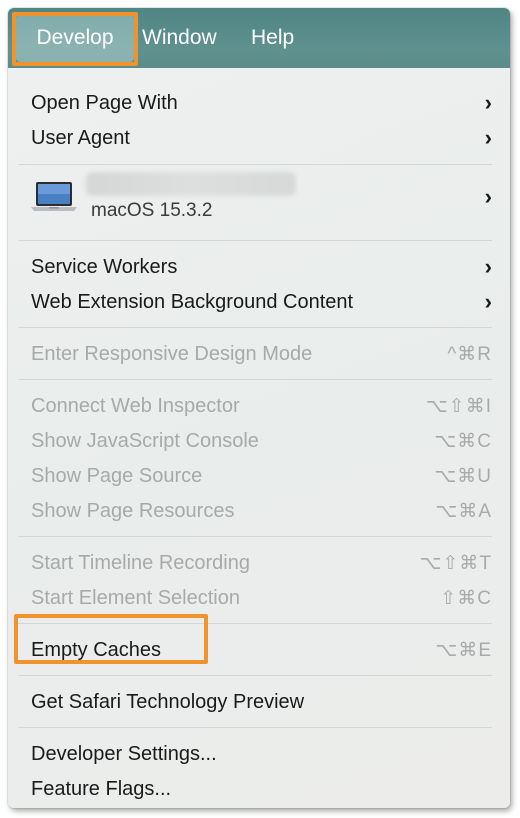 This screenshot has width=520, height=818. What do you see at coordinates (172, 353) in the screenshot?
I see `menu-item-label: Enter Responsive Design Mode` at bounding box center [172, 353].